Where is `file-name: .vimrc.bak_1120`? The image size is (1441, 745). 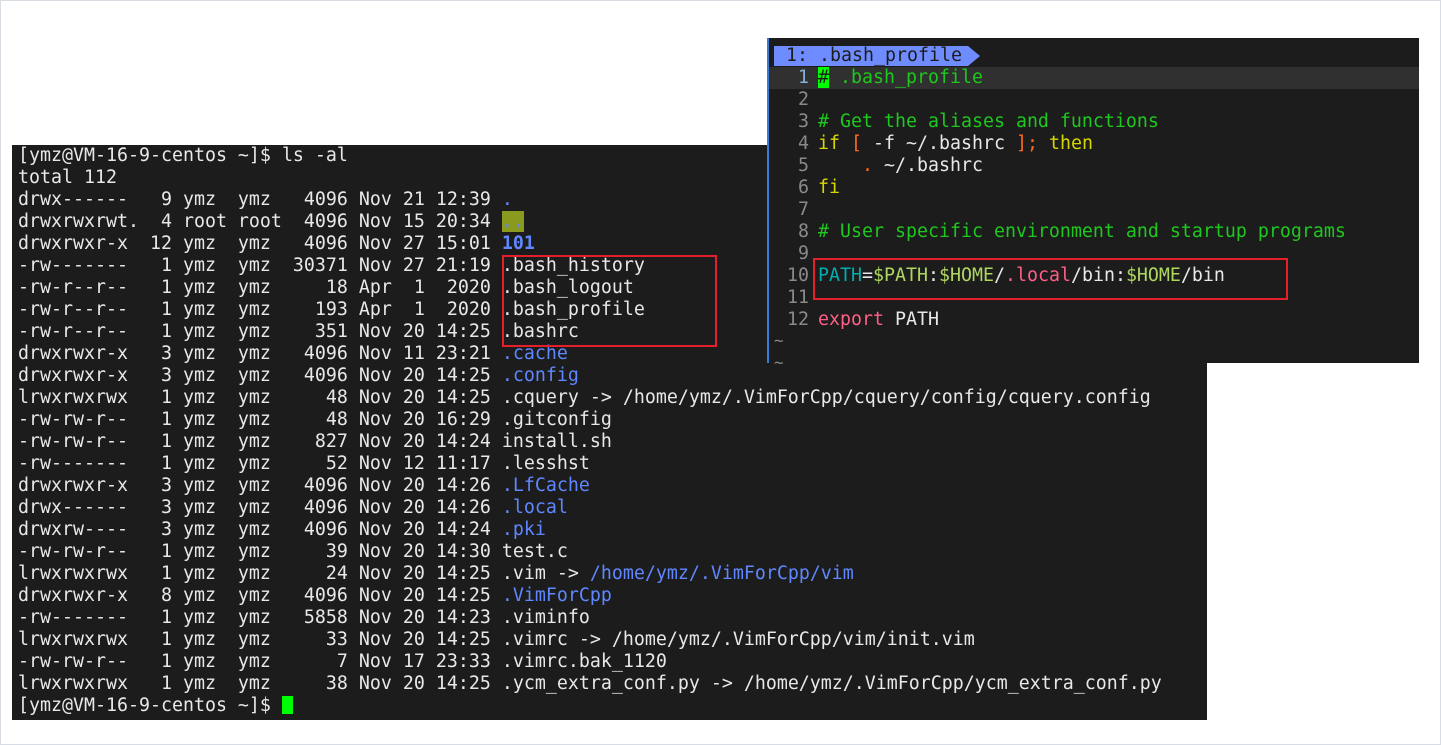
file-name: .vimrc.bak_1120 is located at coordinates (584, 661).